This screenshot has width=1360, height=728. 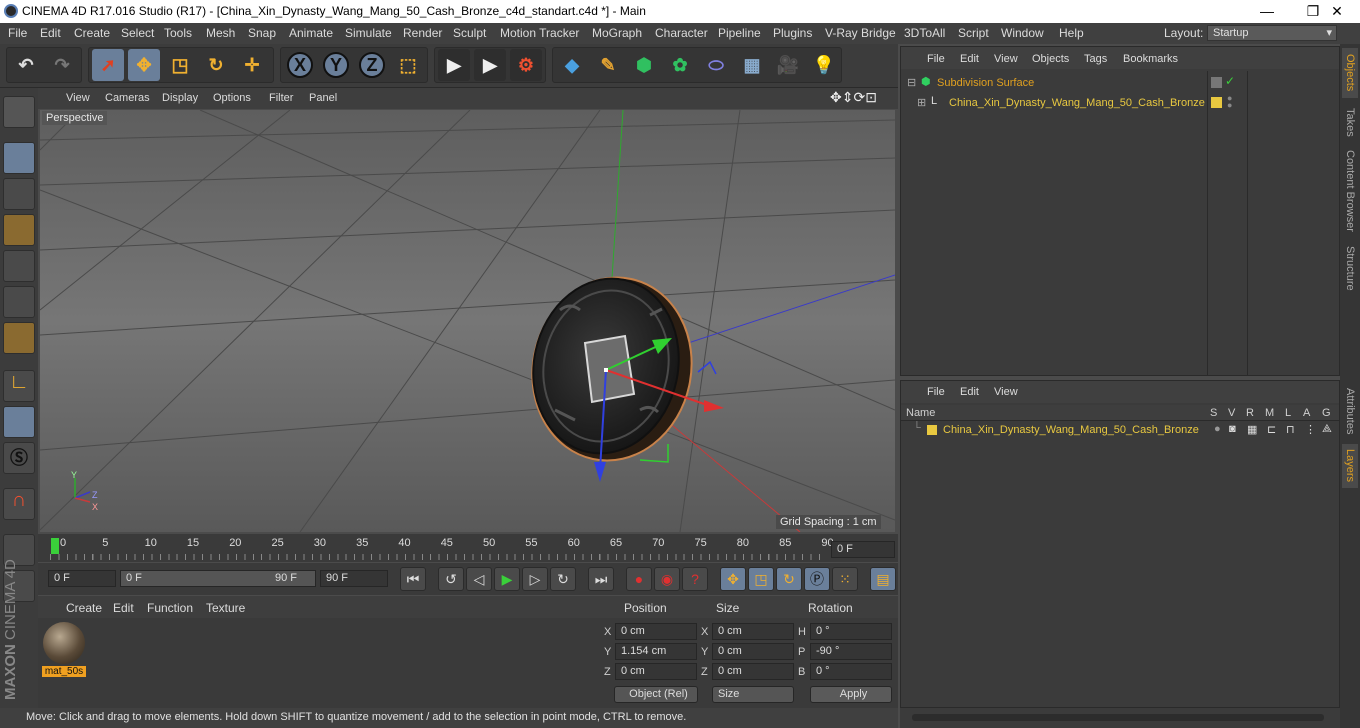 I want to click on layer-menu-file: File, so click(x=936, y=392).